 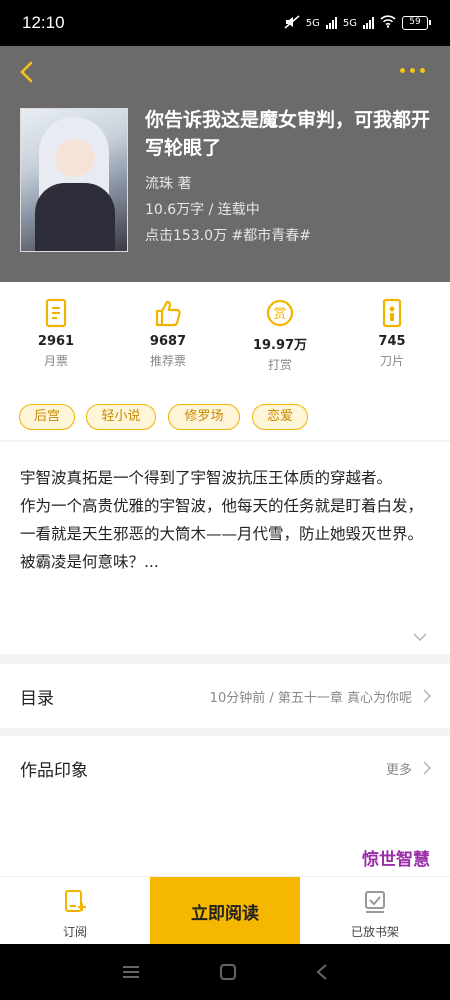 What do you see at coordinates (228, 972) in the screenshot?
I see `home-icon` at bounding box center [228, 972].